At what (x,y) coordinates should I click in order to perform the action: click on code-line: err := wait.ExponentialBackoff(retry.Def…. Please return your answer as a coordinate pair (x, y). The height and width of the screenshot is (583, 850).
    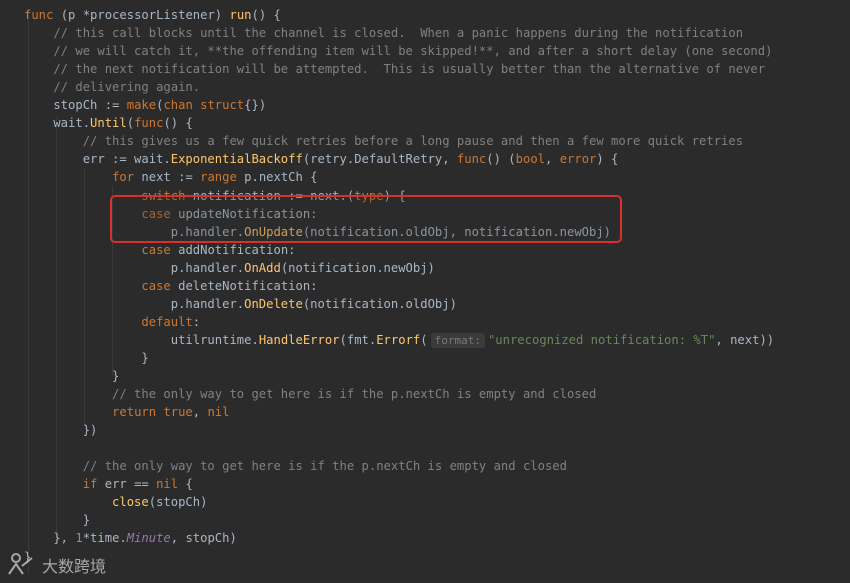
    Looking at the image, I should click on (321, 159).